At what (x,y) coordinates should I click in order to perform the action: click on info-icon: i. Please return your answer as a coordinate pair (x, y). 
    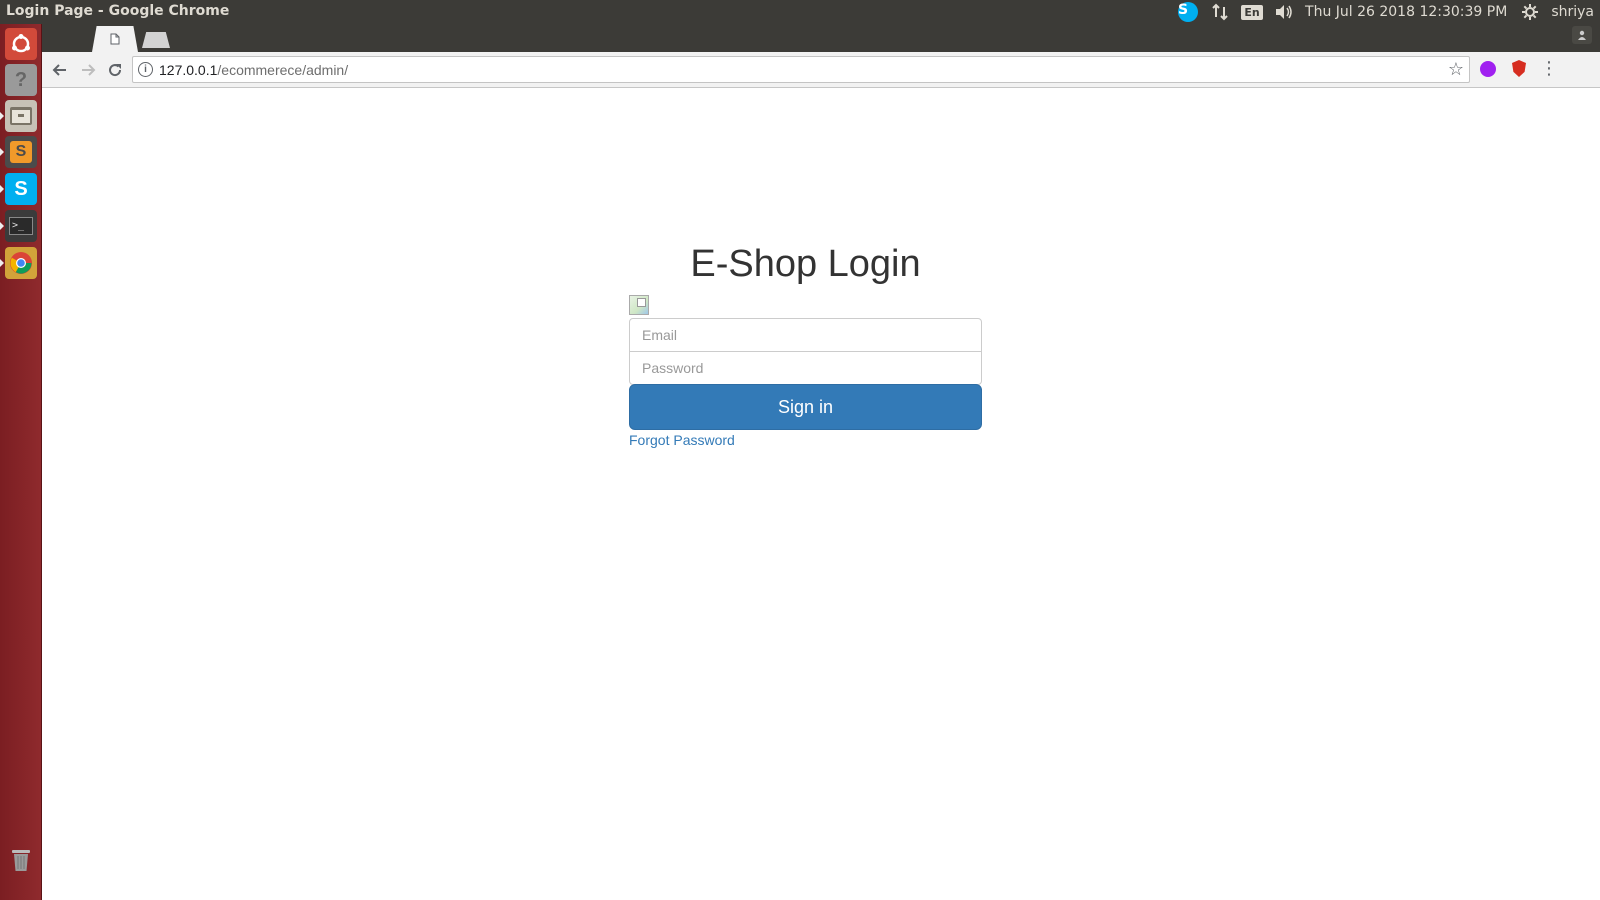
    Looking at the image, I should click on (145, 69).